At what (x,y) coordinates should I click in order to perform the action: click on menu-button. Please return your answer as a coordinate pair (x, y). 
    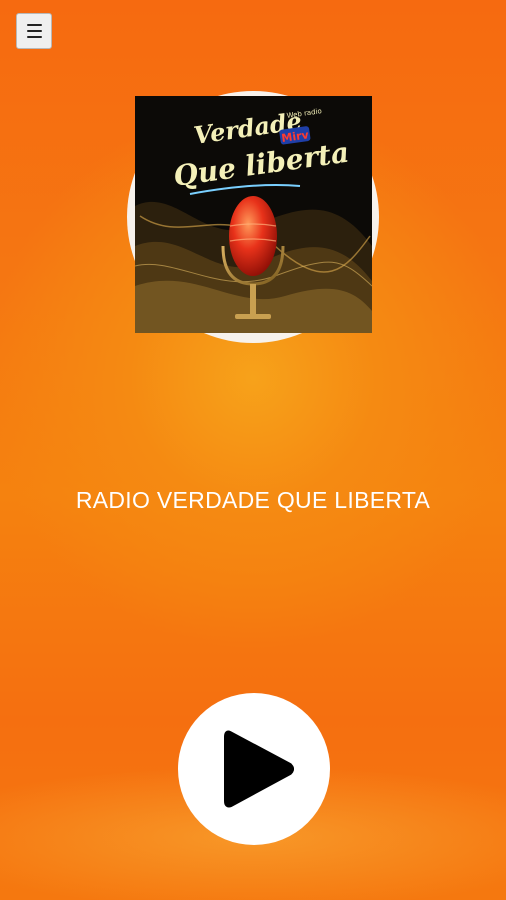
    Looking at the image, I should click on (34, 31).